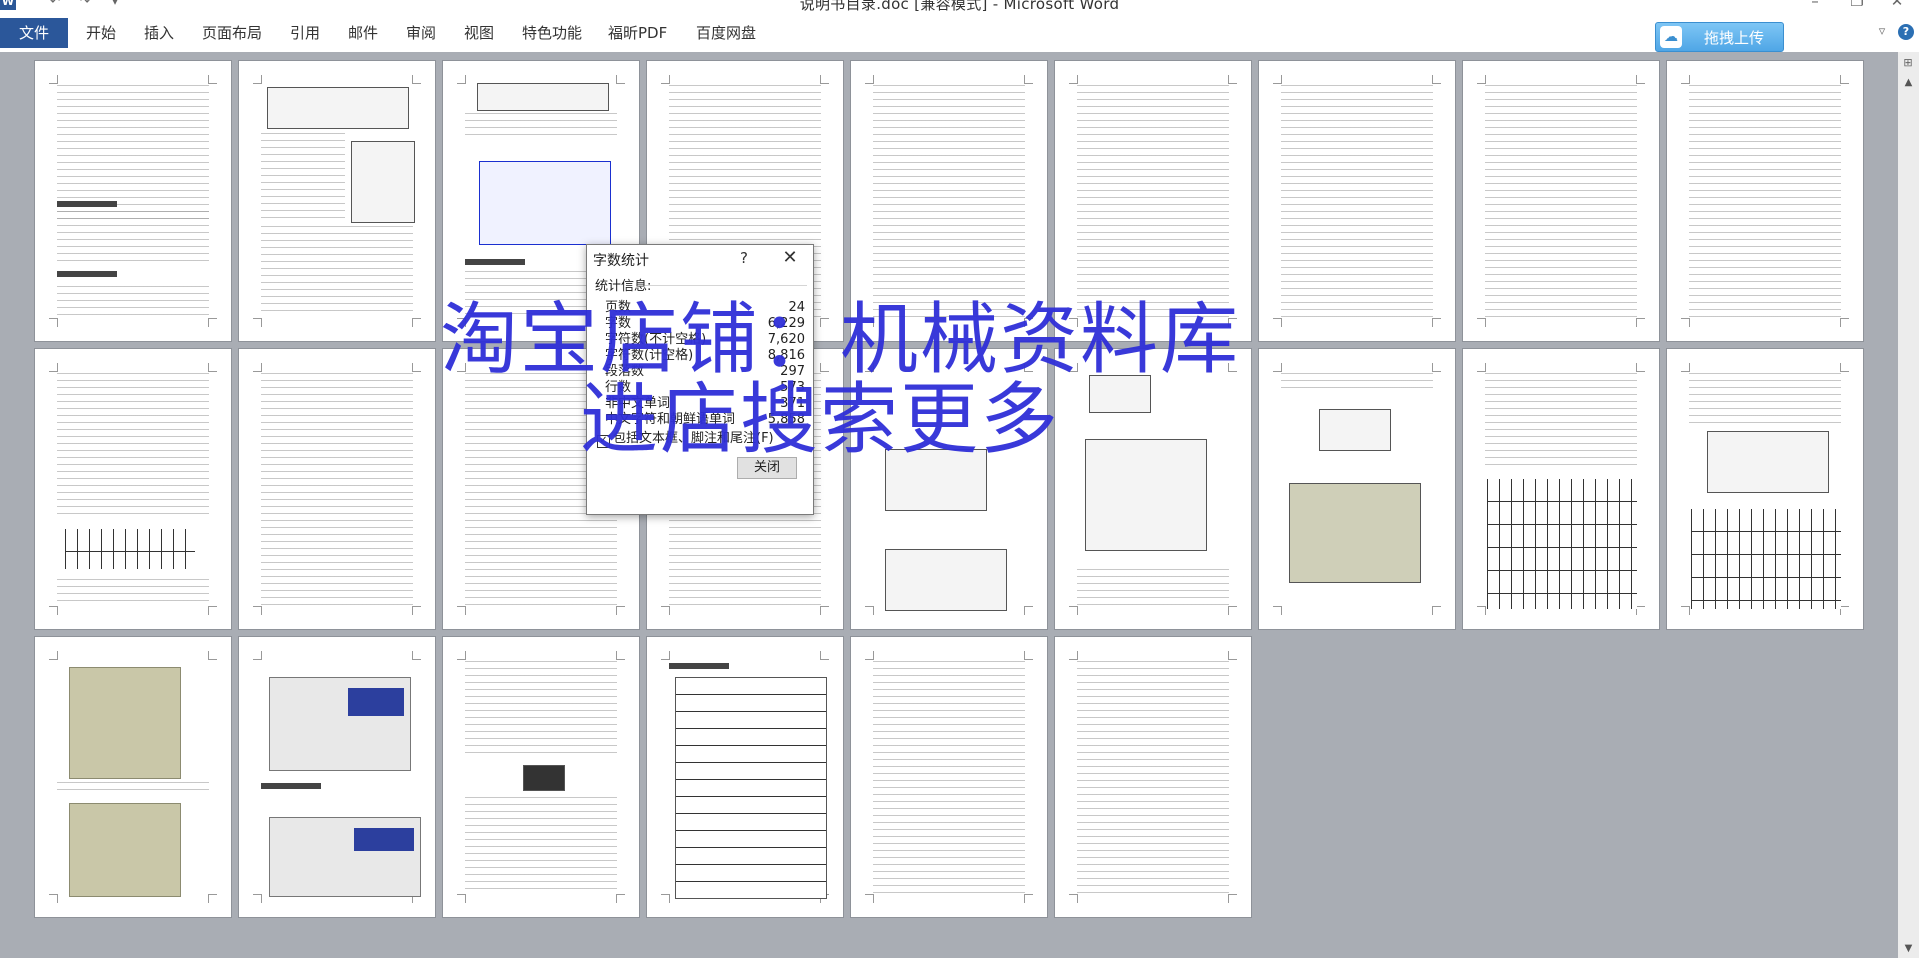  What do you see at coordinates (820, 420) in the screenshot?
I see `watermark-line-2: 进店搜索更多` at bounding box center [820, 420].